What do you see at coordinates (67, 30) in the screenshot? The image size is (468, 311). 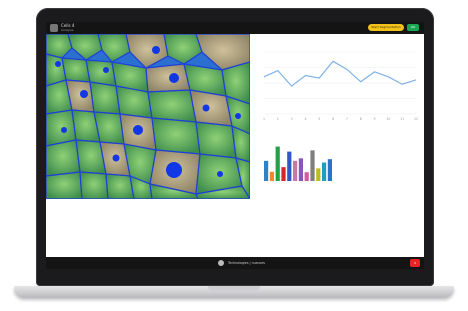 I see `app-subtitle: Analysis` at bounding box center [67, 30].